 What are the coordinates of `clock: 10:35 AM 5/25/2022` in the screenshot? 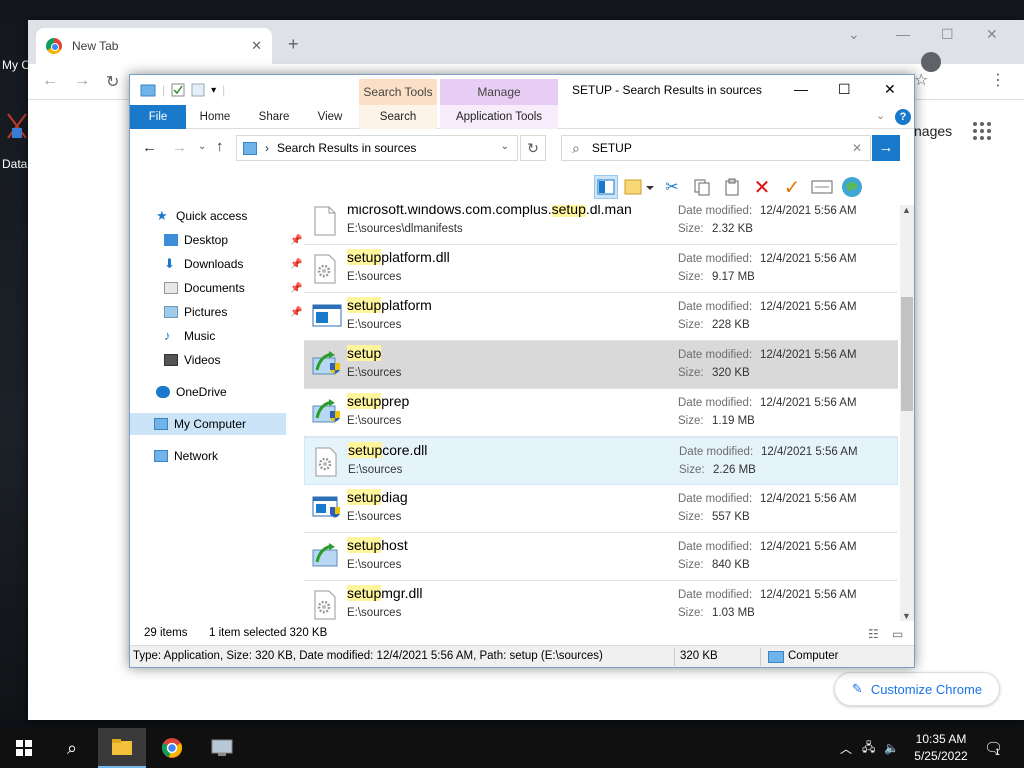 It's located at (941, 748).